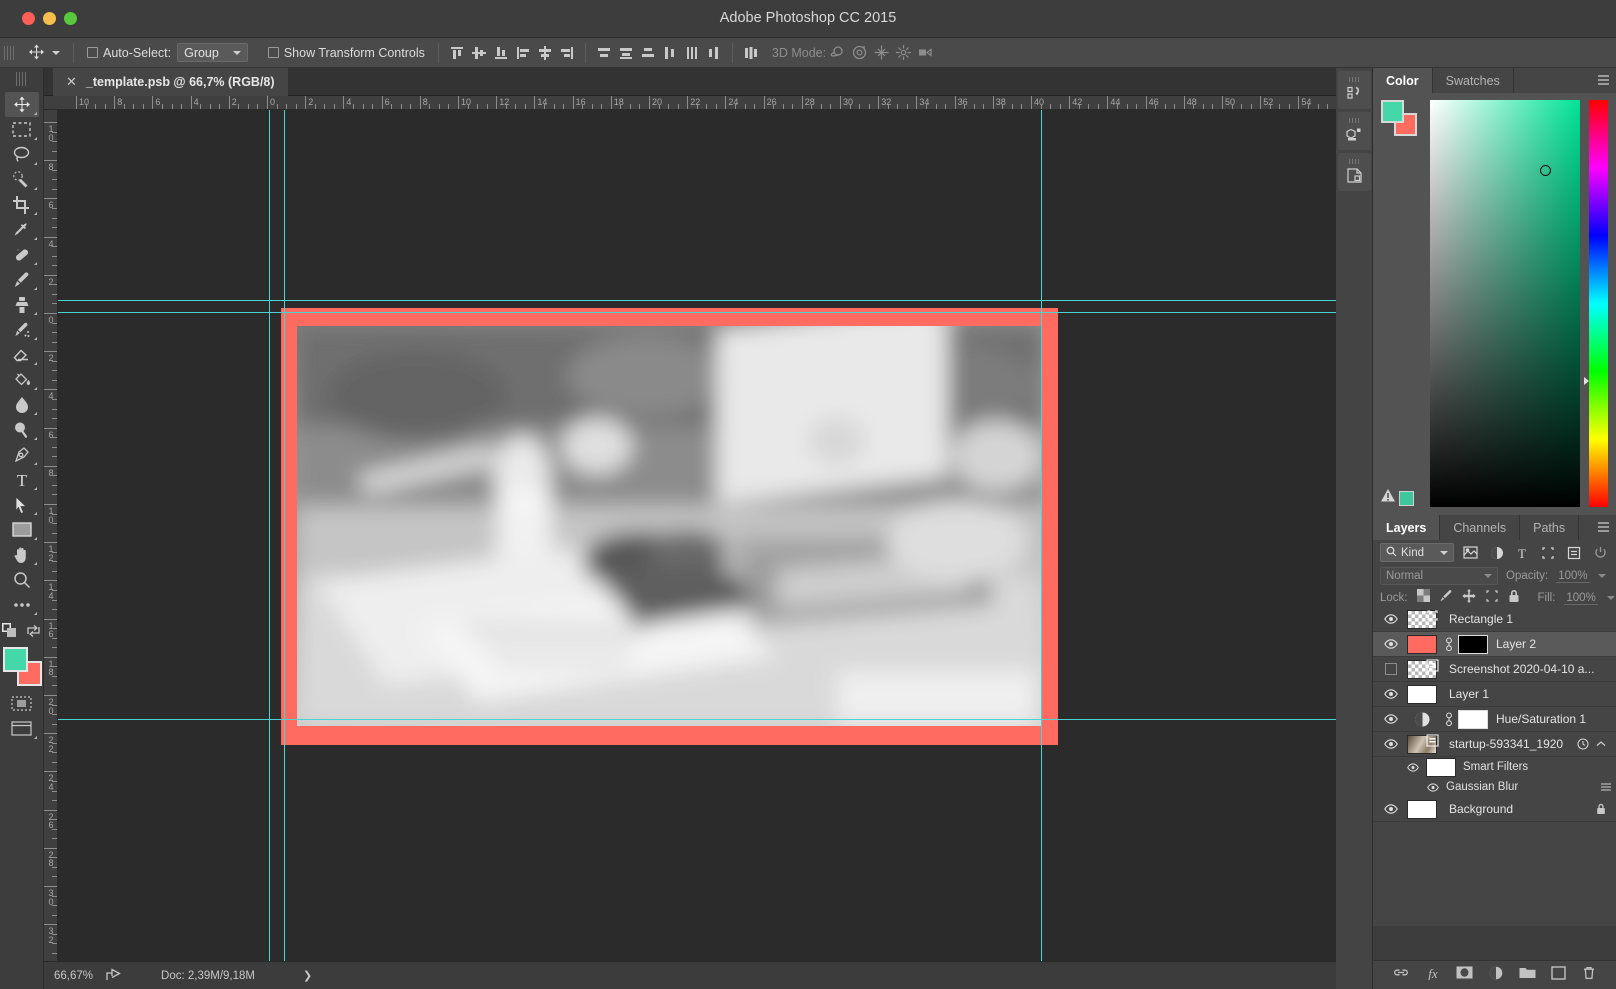 This screenshot has height=989, width=1616. I want to click on color-panel-swatches, so click(1400, 118).